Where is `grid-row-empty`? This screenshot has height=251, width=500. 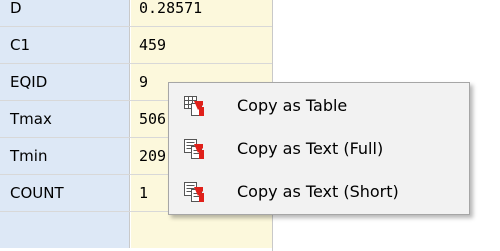 grid-row-empty is located at coordinates (136, 230).